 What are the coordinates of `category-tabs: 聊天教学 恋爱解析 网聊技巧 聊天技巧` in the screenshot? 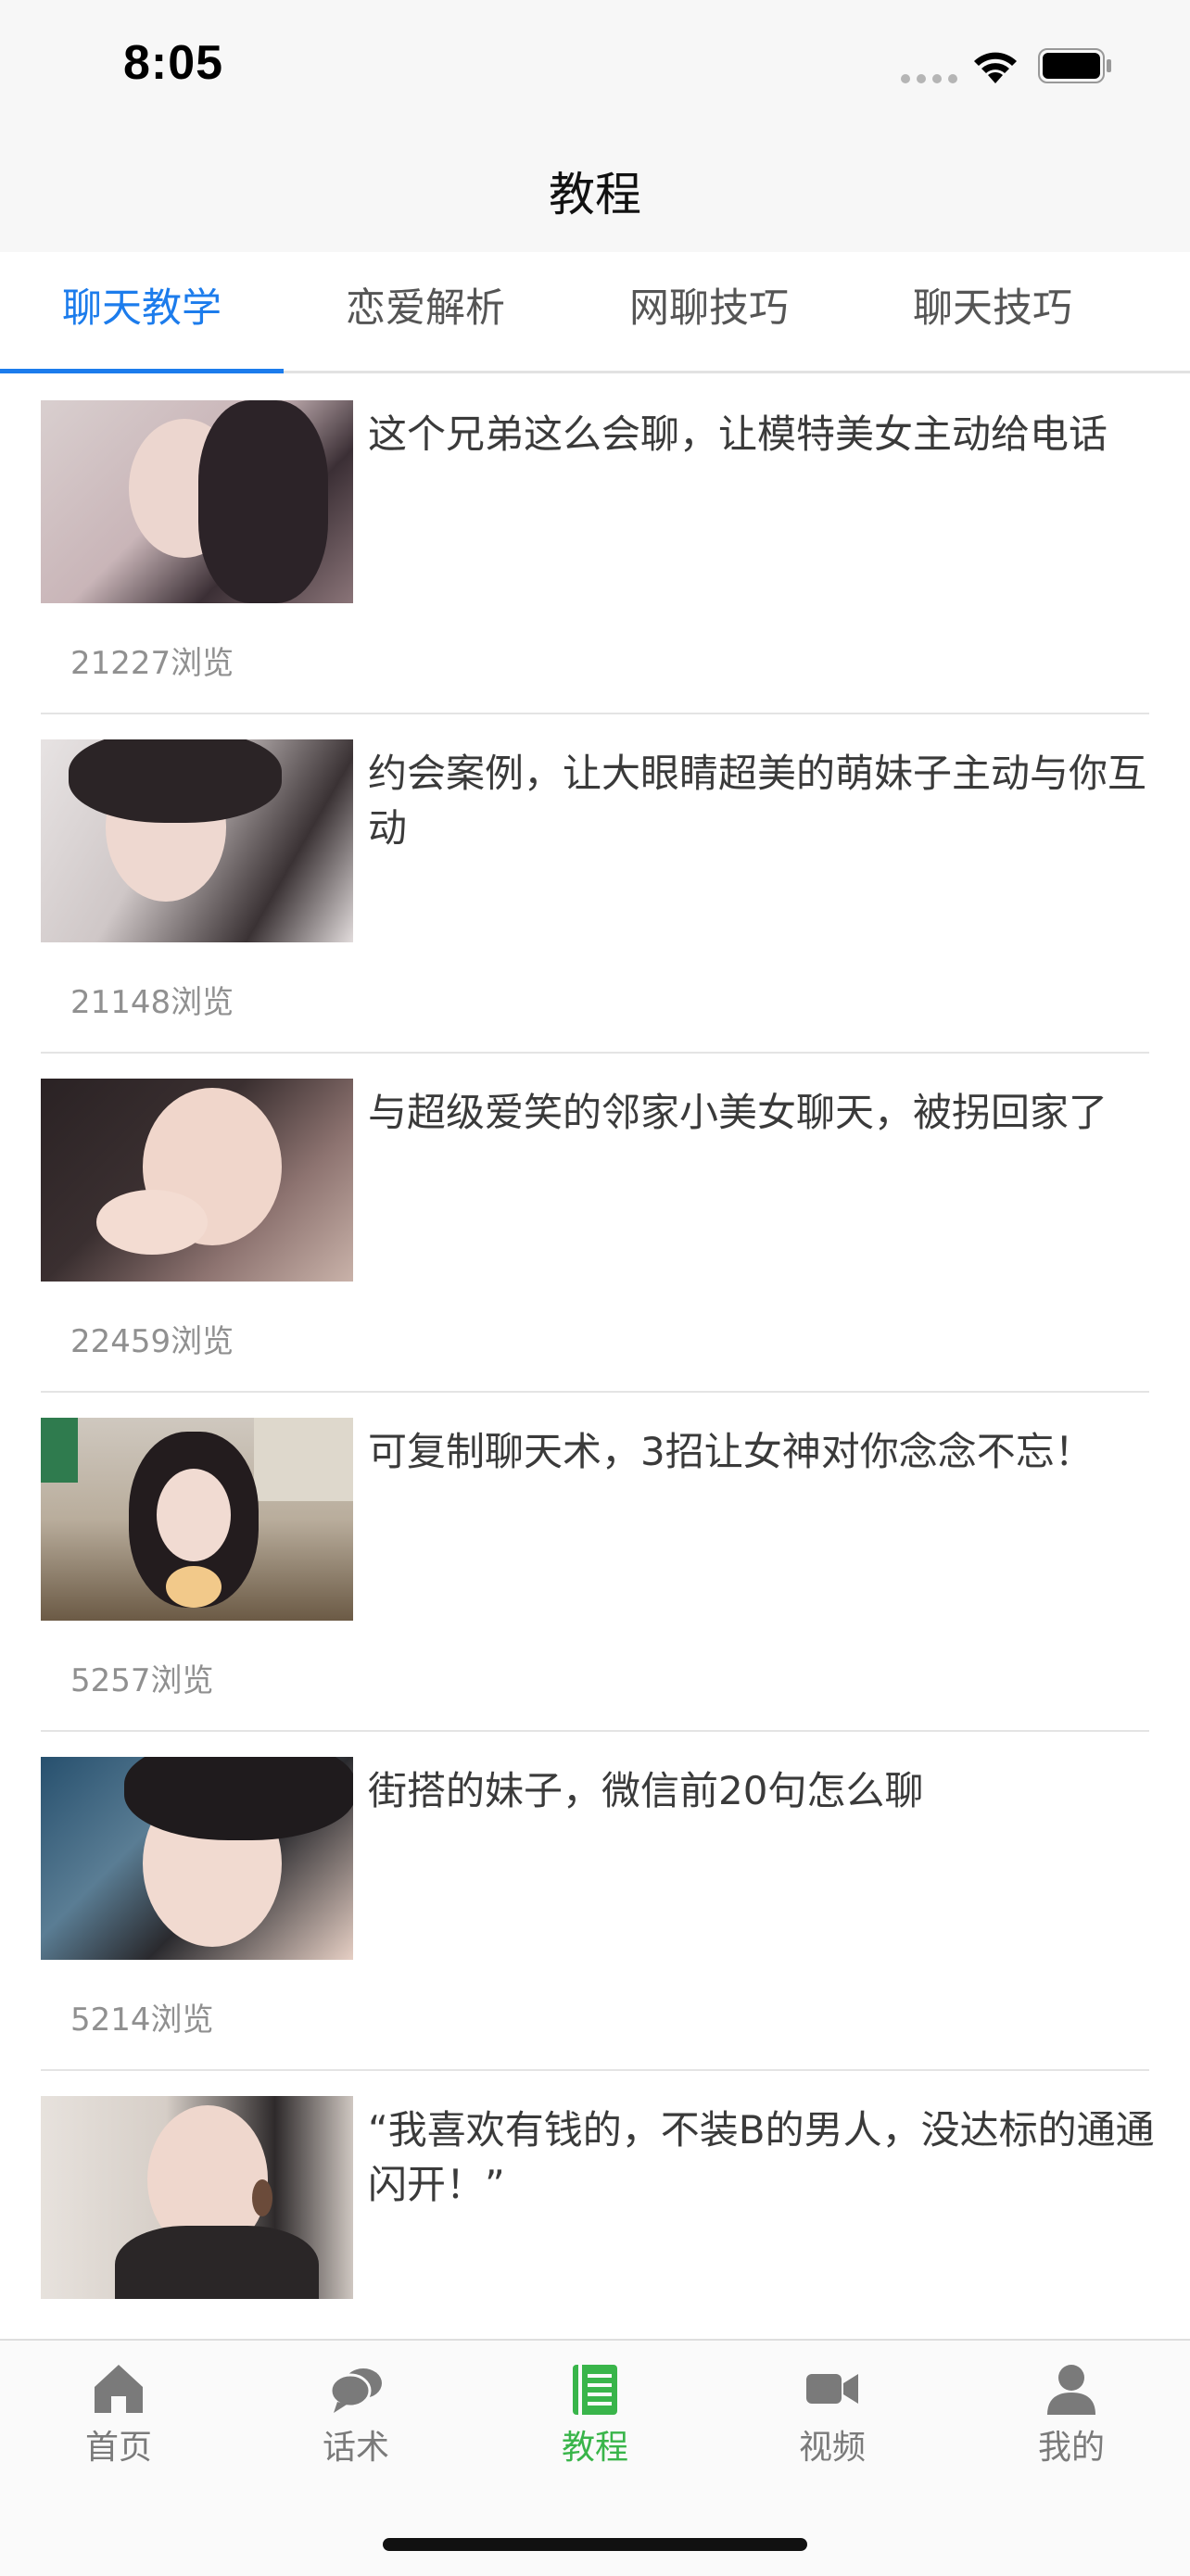 It's located at (595, 313).